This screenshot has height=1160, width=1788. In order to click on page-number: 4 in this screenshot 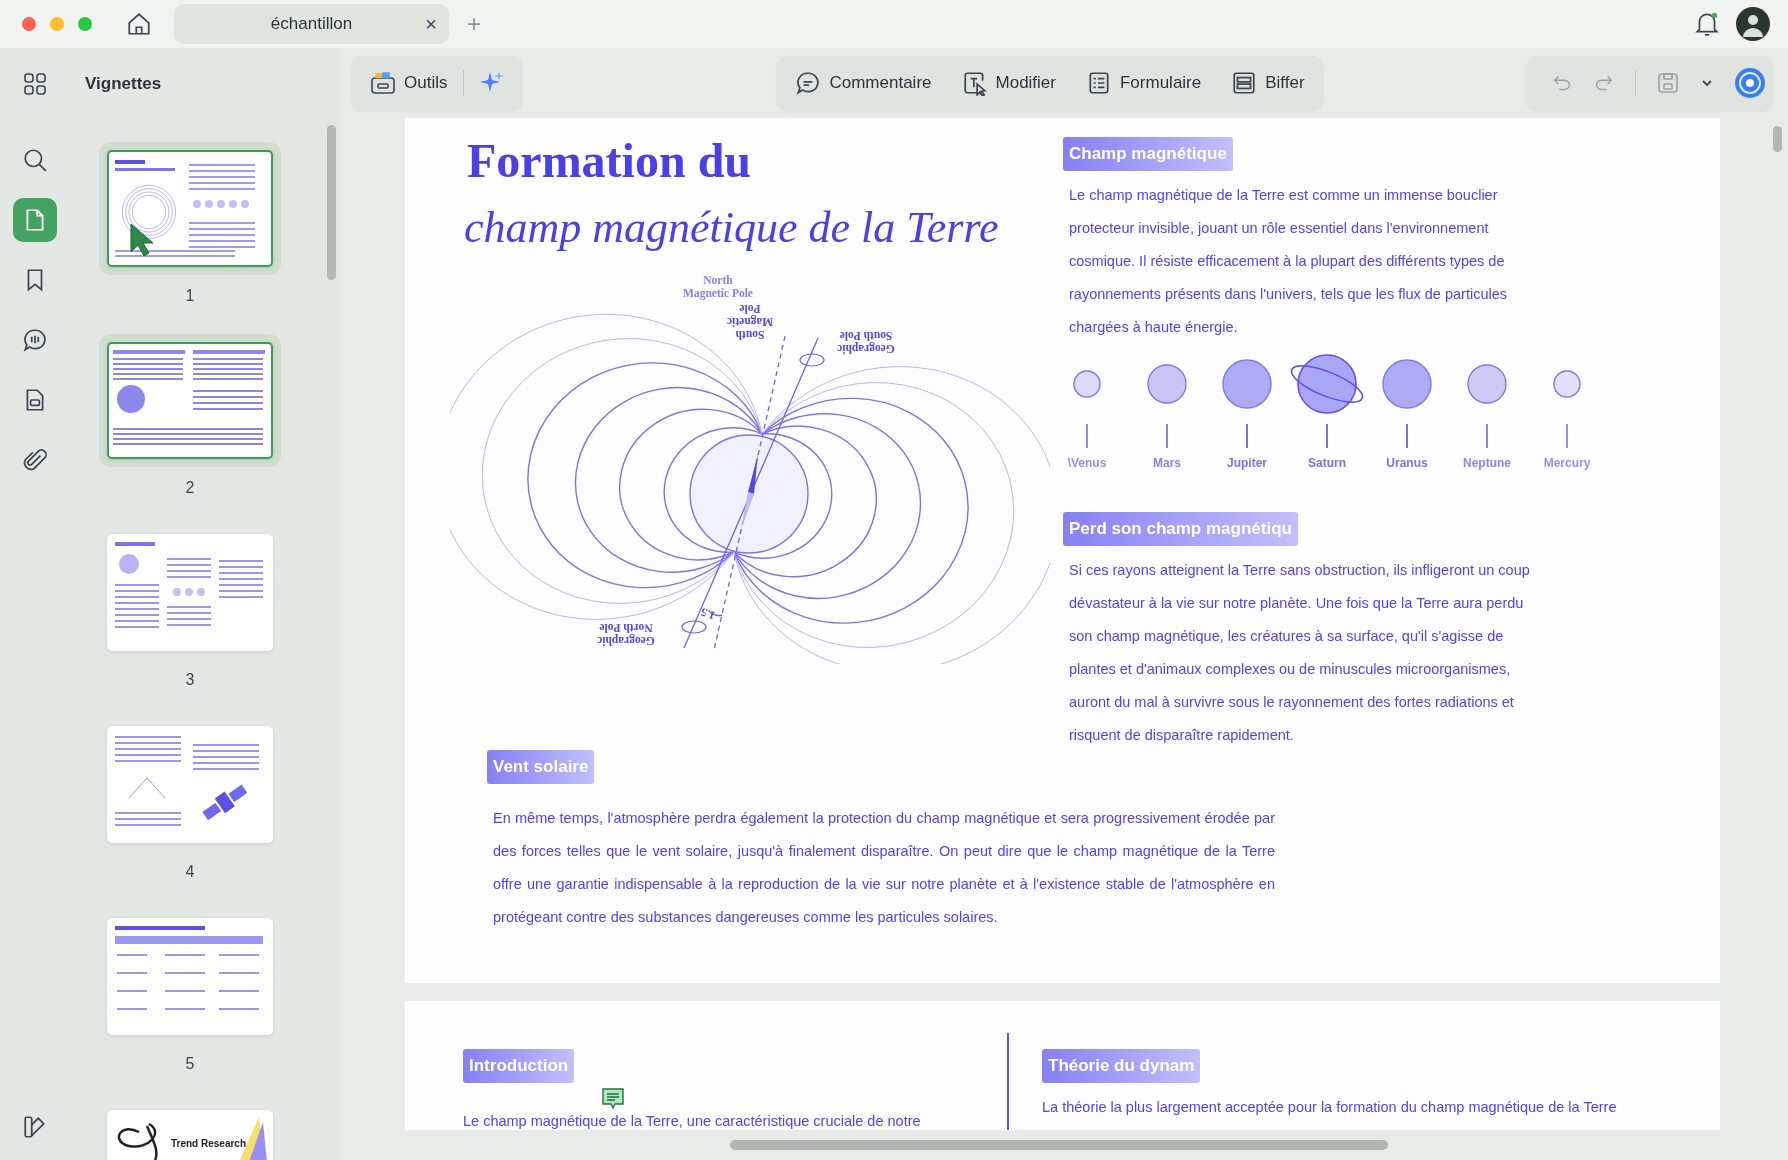, I will do `click(190, 872)`.